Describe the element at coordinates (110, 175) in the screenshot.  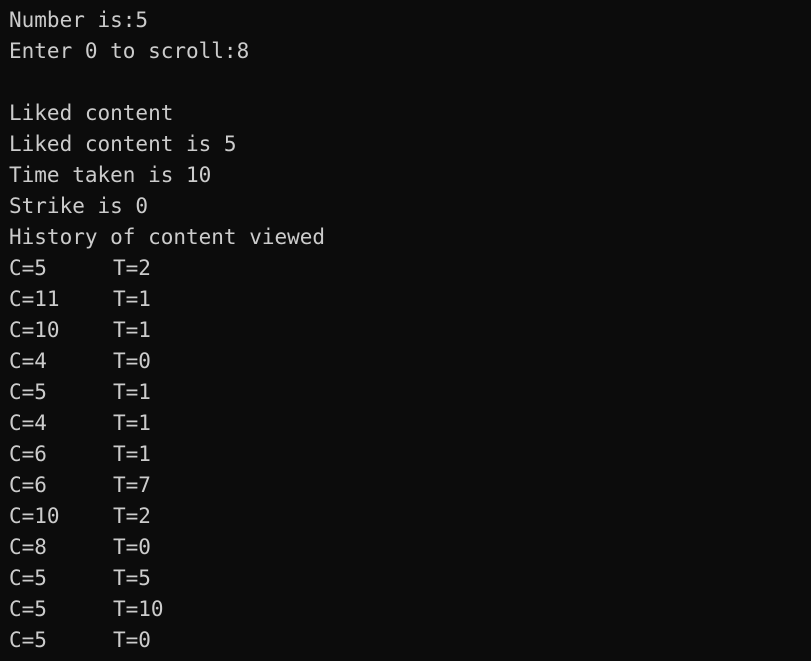
I see `time-taken-line: Time taken is 10` at that location.